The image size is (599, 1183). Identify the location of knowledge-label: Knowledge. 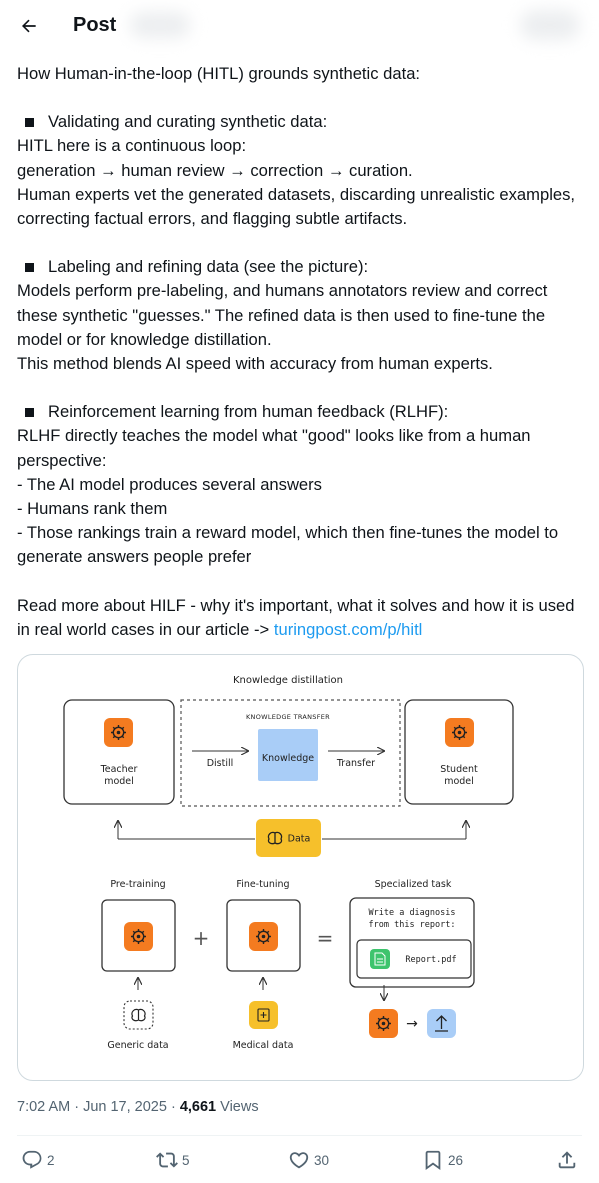
(288, 758).